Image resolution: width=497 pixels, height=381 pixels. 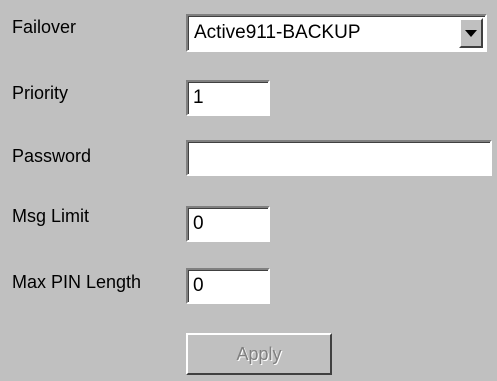 I want to click on msg-limit-label: Msg Limit, so click(x=51, y=216).